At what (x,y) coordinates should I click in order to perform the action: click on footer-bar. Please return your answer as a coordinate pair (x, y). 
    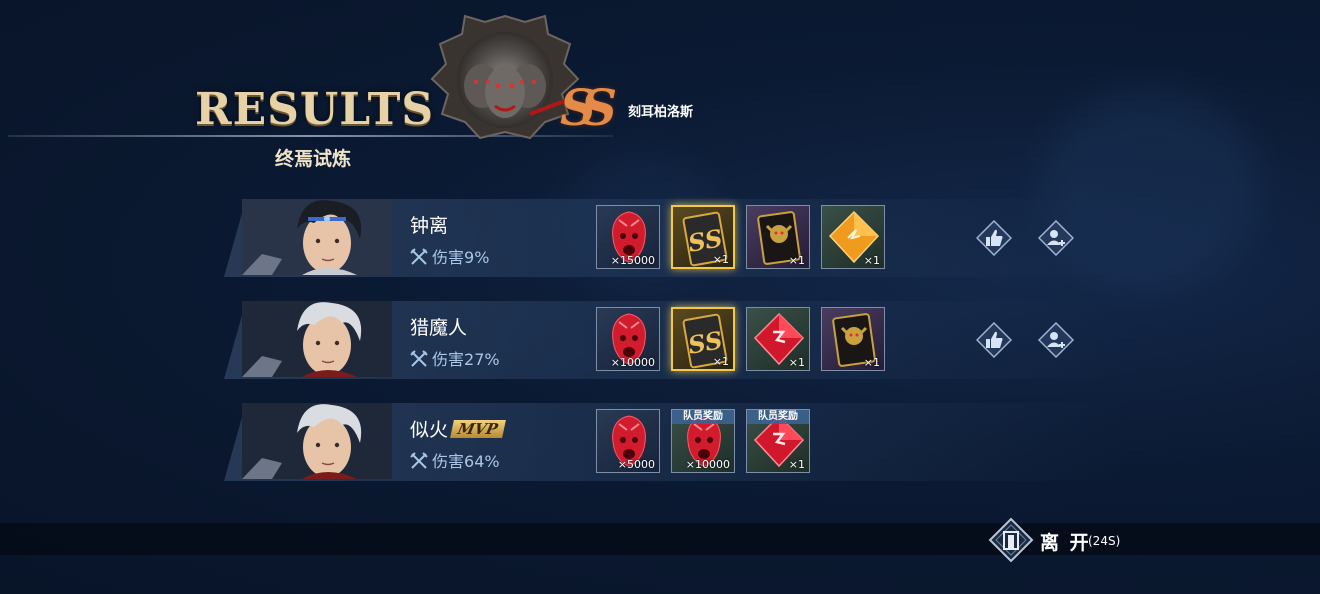
    Looking at the image, I should click on (660, 539).